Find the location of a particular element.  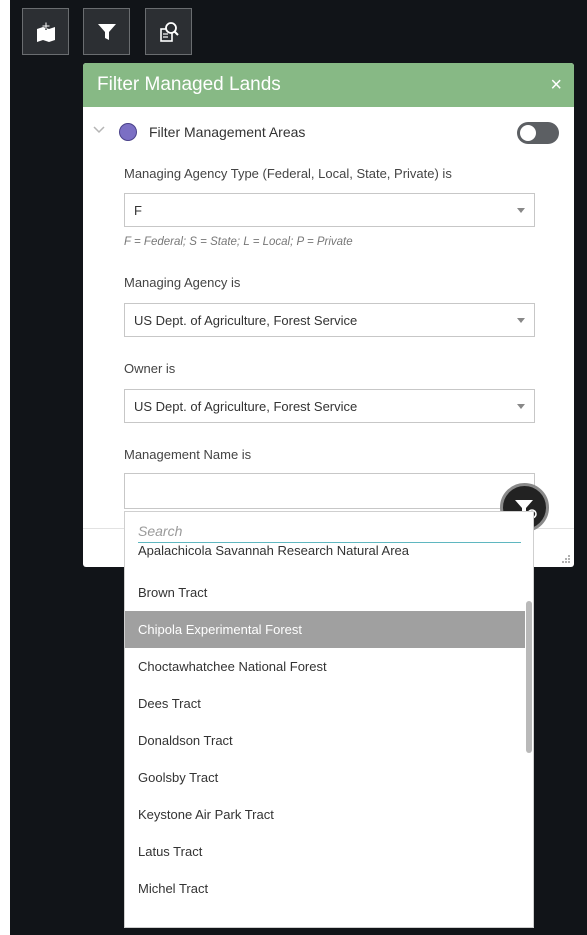

list-item: Michel Tract is located at coordinates (325, 888).